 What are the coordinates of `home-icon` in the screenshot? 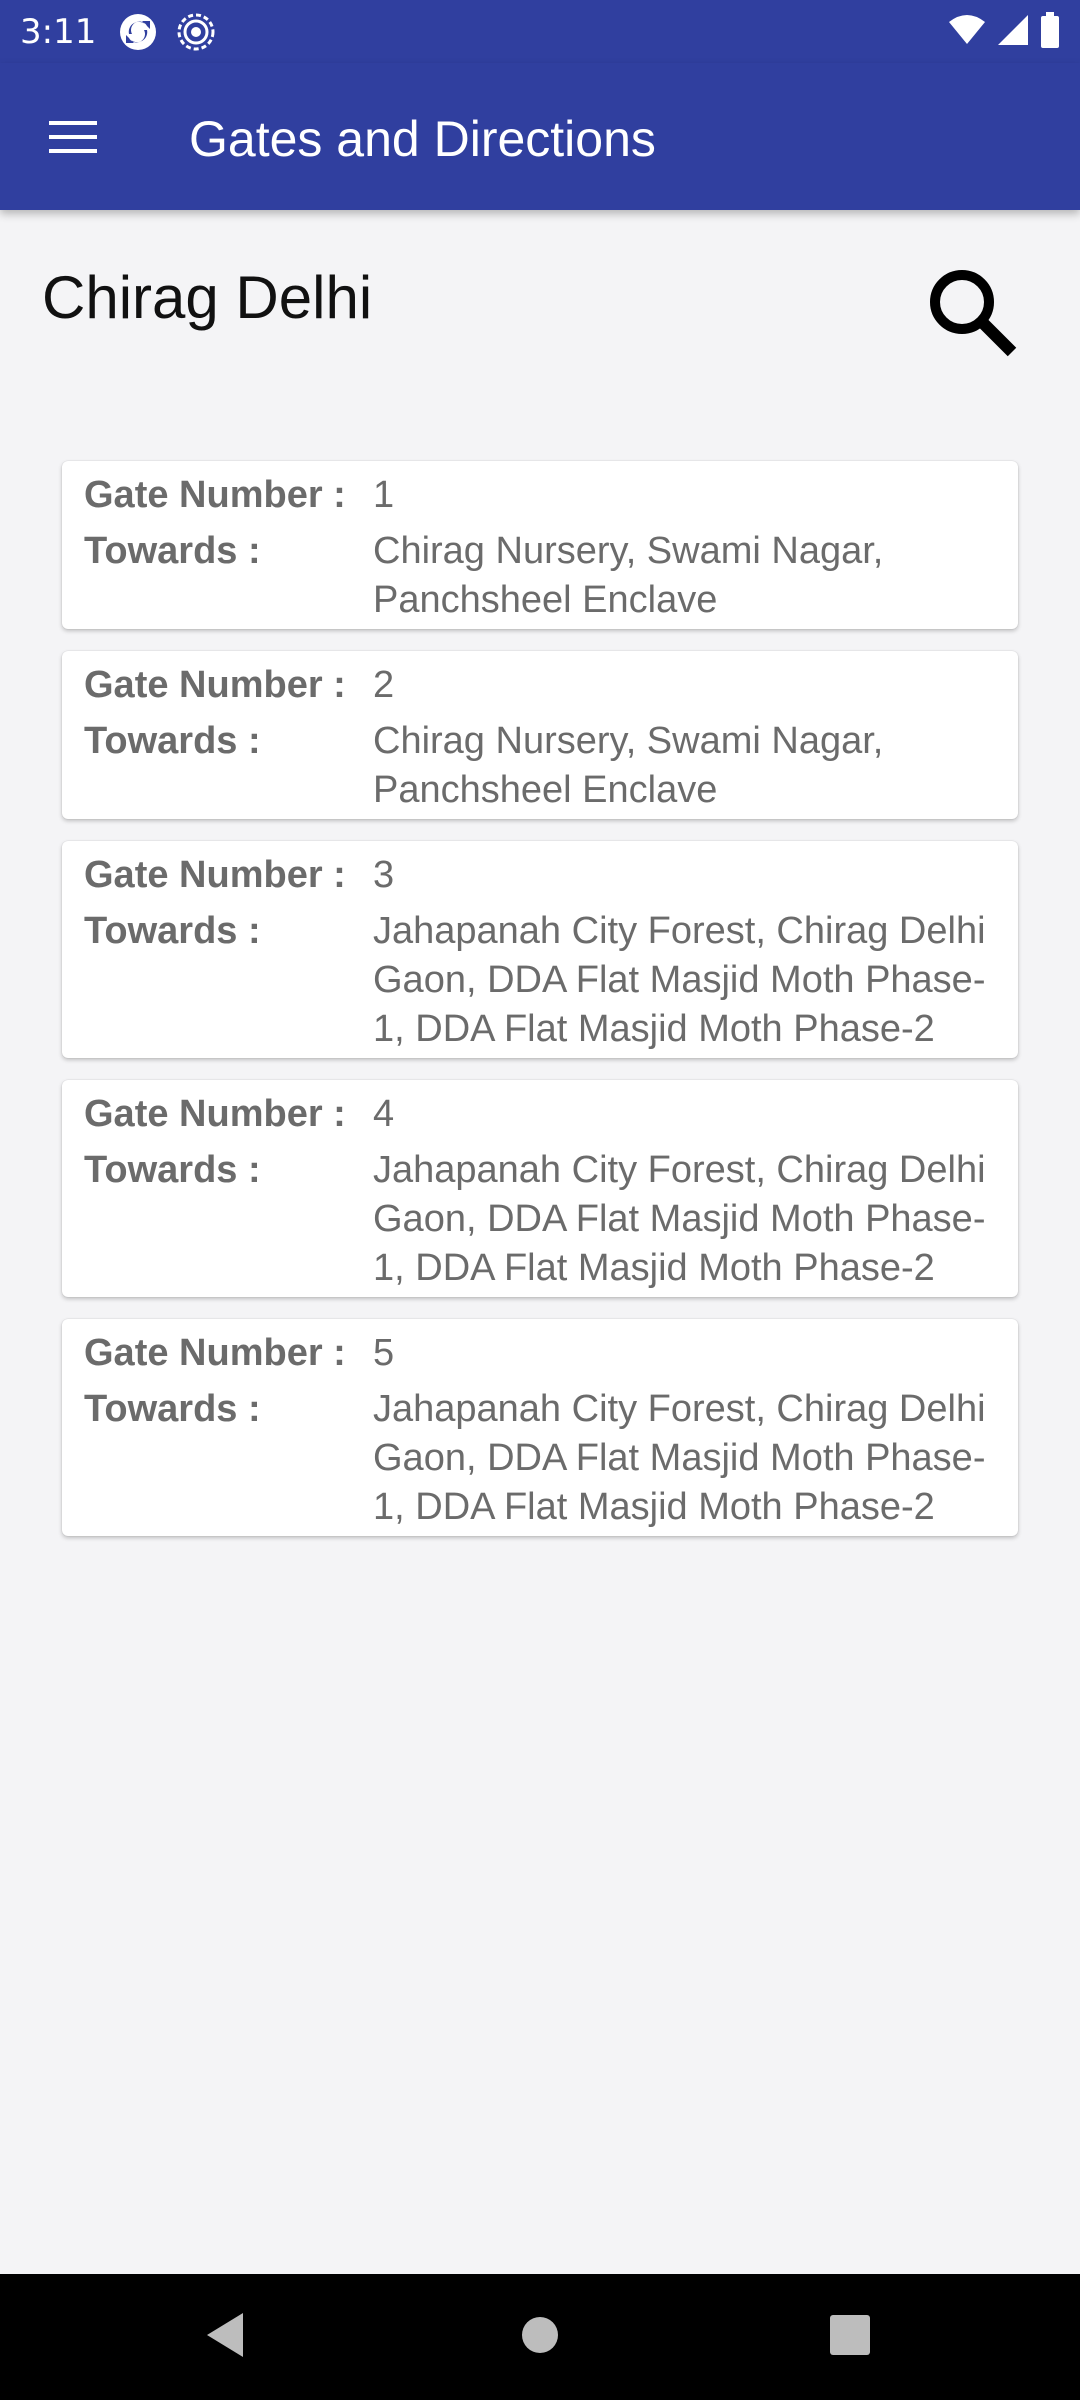 It's located at (540, 2337).